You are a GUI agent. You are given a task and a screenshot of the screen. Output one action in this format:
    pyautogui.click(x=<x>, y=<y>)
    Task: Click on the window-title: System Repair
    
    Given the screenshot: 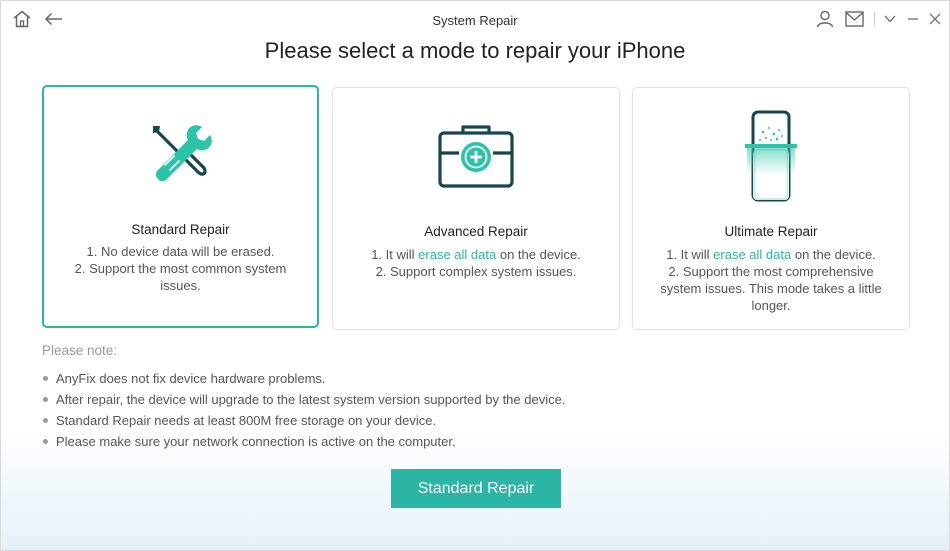 What is the action you would take?
    pyautogui.click(x=475, y=20)
    